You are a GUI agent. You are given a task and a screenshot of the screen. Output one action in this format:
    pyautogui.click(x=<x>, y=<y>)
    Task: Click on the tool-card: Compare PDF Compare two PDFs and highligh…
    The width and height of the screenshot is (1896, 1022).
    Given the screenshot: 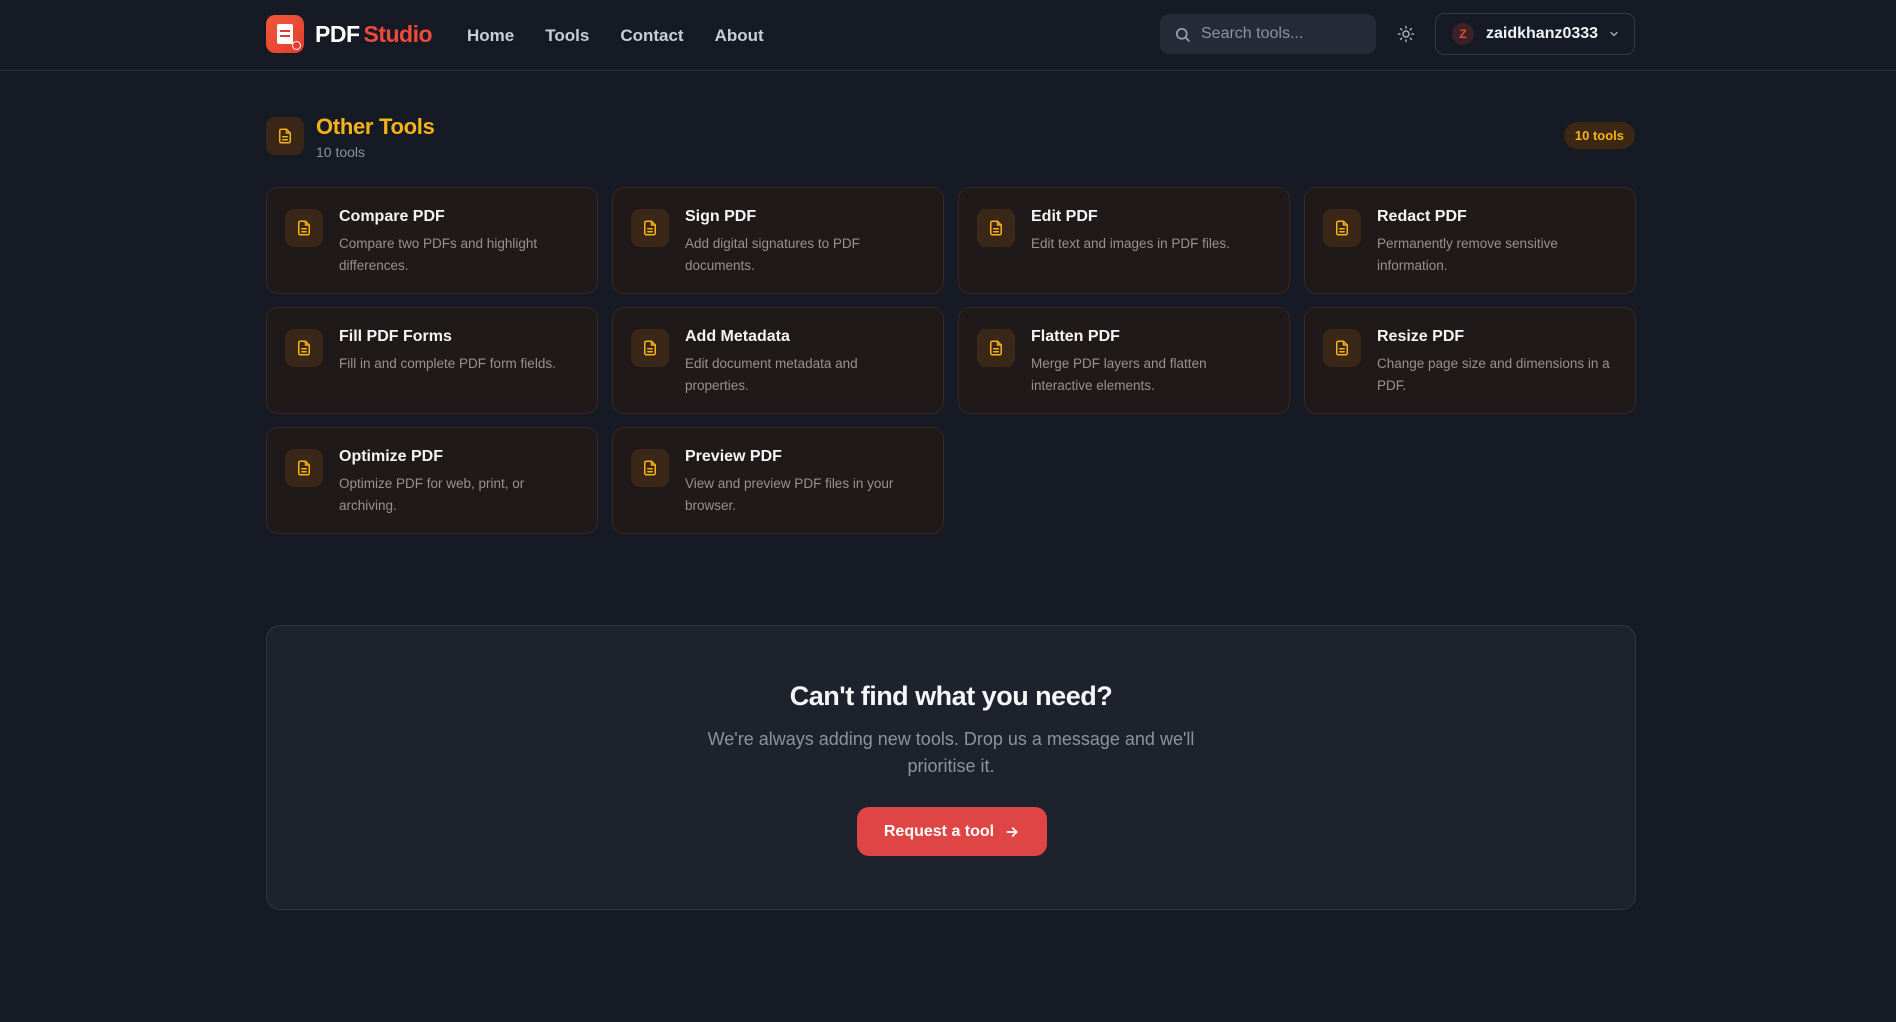 What is the action you would take?
    pyautogui.click(x=432, y=240)
    